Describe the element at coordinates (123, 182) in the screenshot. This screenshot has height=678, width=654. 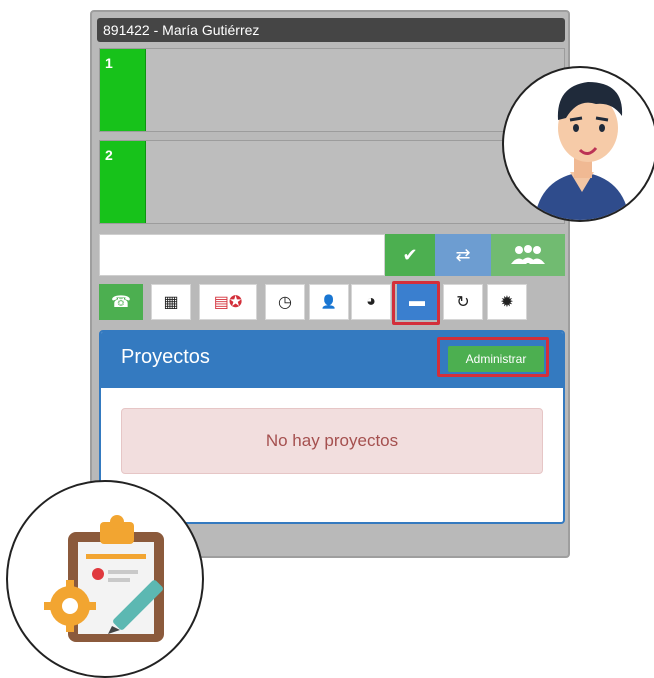
I see `line-2-tab: 2` at that location.